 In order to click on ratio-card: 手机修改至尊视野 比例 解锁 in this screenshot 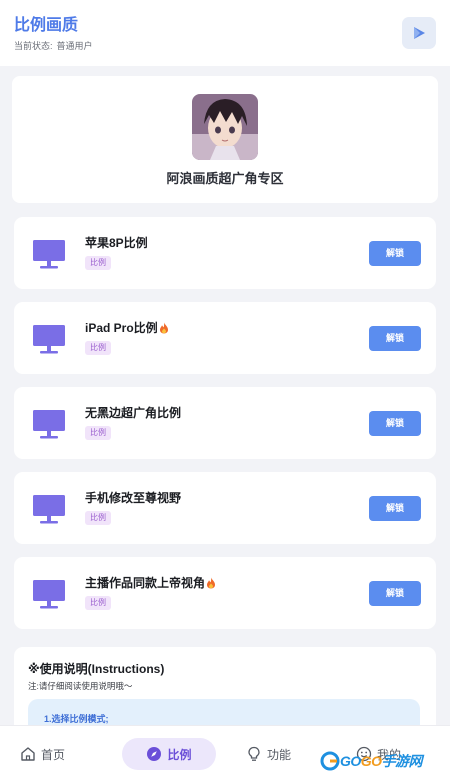, I will do `click(225, 508)`.